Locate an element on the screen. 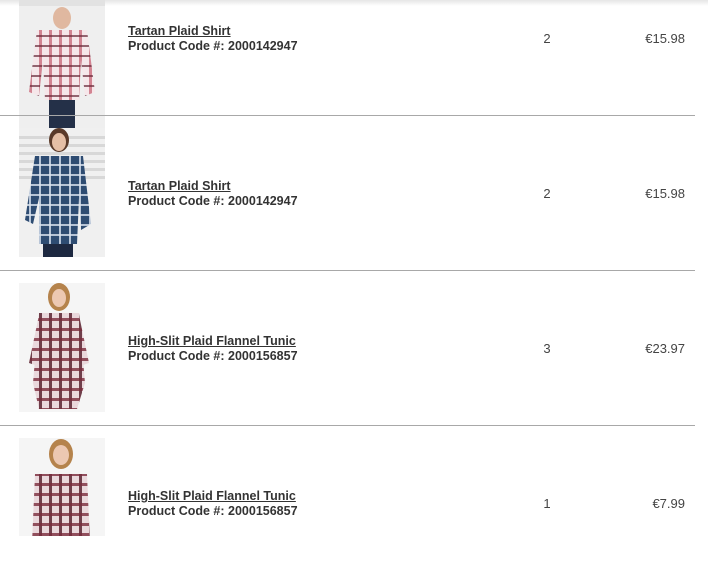  quantity-value: 1 is located at coordinates (547, 503).